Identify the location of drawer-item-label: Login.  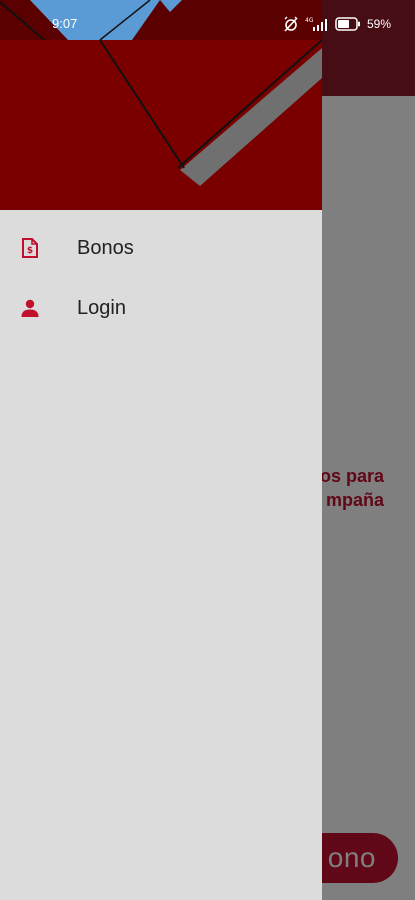
(101, 308).